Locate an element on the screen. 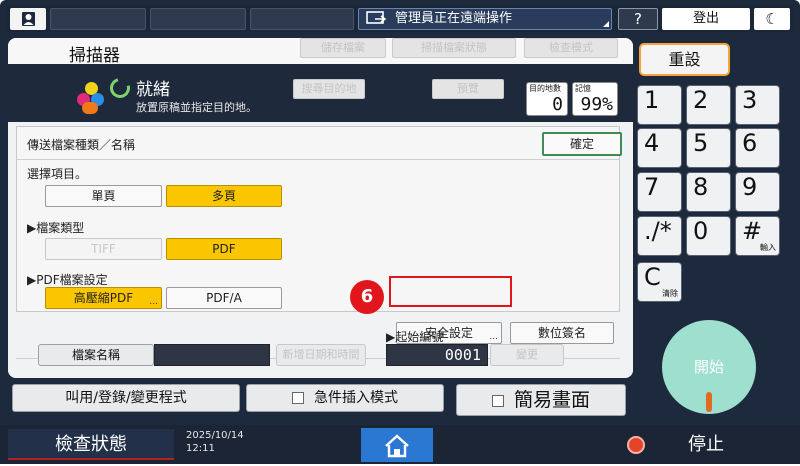 Image resolution: width=800 pixels, height=466 pixels. key-label: 0 is located at coordinates (701, 231).